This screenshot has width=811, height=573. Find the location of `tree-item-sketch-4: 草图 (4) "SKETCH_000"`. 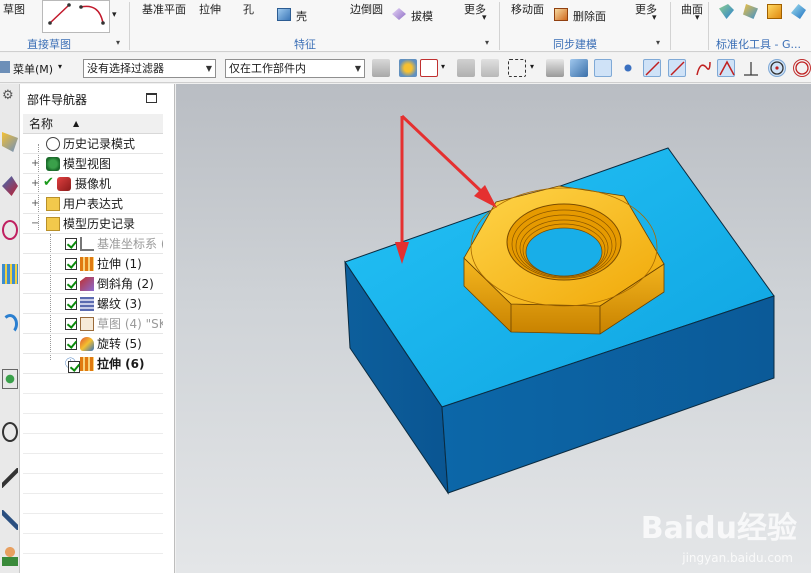

tree-item-sketch-4: 草图 (4) "SKETCH_000" is located at coordinates (93, 324).